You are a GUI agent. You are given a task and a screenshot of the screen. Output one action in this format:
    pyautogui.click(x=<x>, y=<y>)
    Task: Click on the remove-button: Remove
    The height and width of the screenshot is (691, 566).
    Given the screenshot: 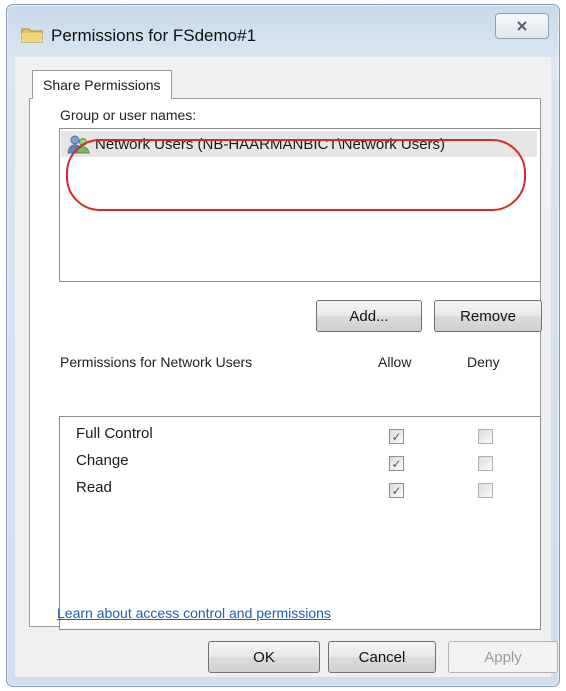 What is the action you would take?
    pyautogui.click(x=488, y=316)
    